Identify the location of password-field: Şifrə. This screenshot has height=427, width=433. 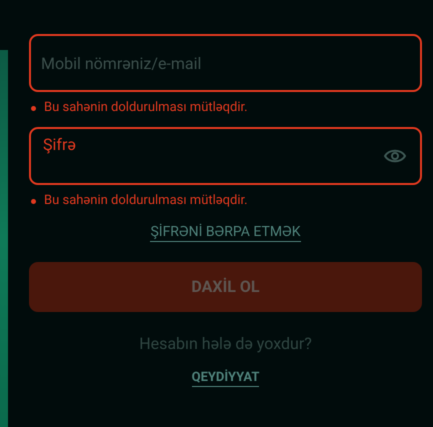
(225, 156).